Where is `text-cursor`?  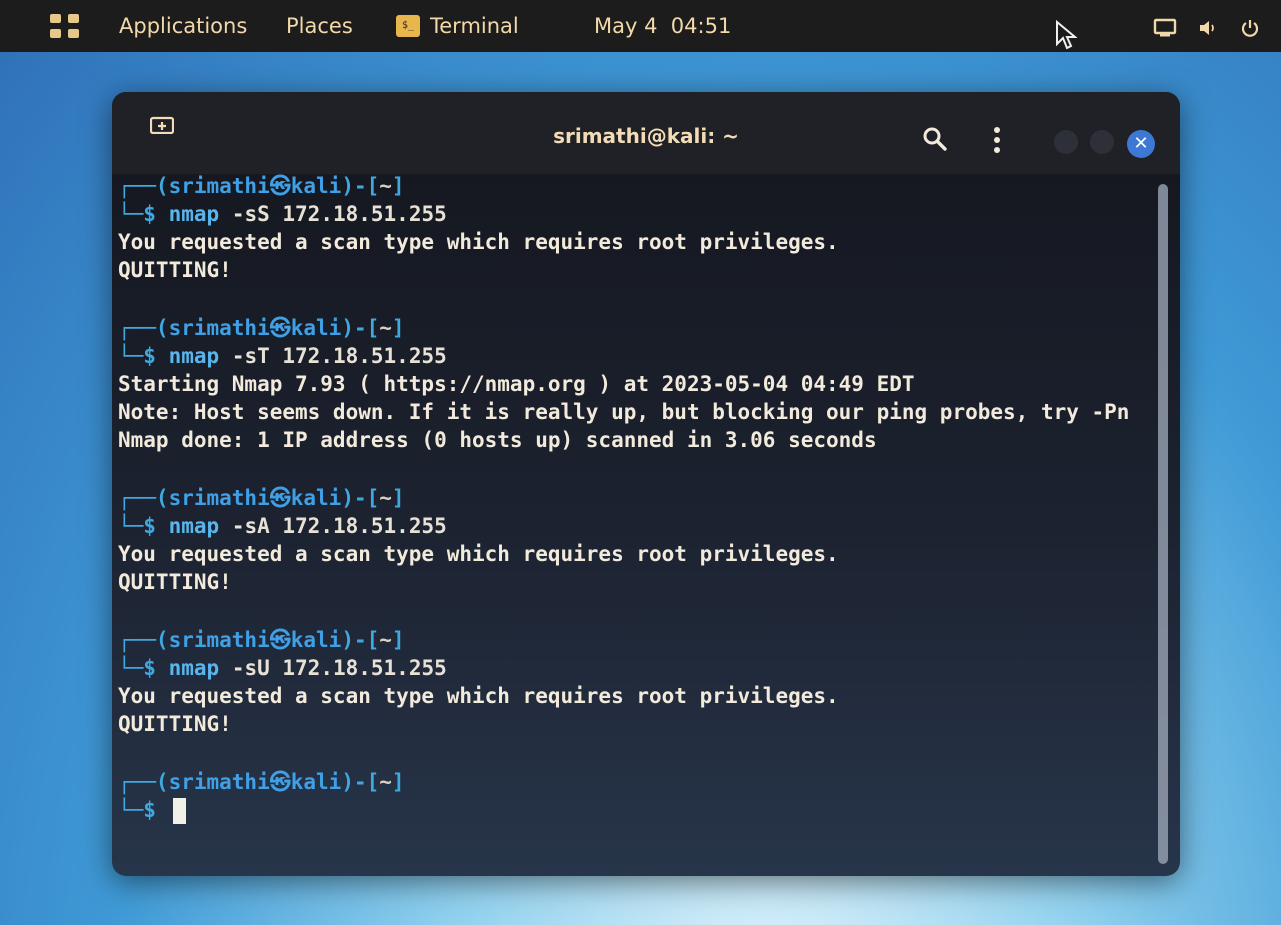
text-cursor is located at coordinates (179, 811).